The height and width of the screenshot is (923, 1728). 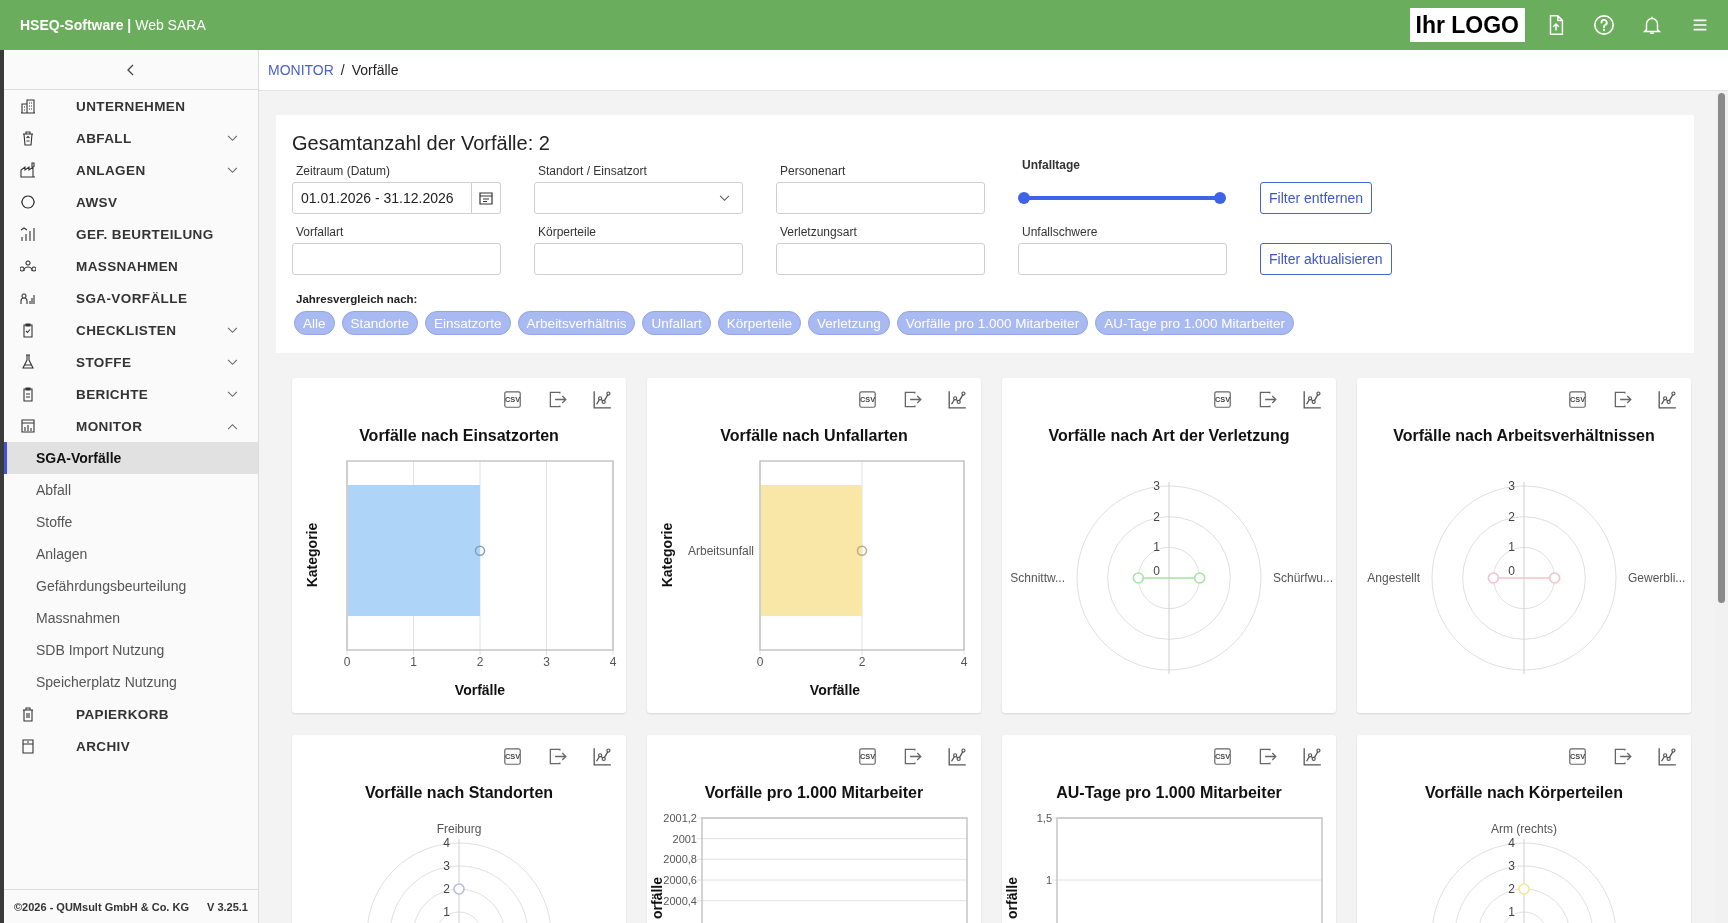 What do you see at coordinates (131, 394) in the screenshot?
I see `nav-item: BERICHTE` at bounding box center [131, 394].